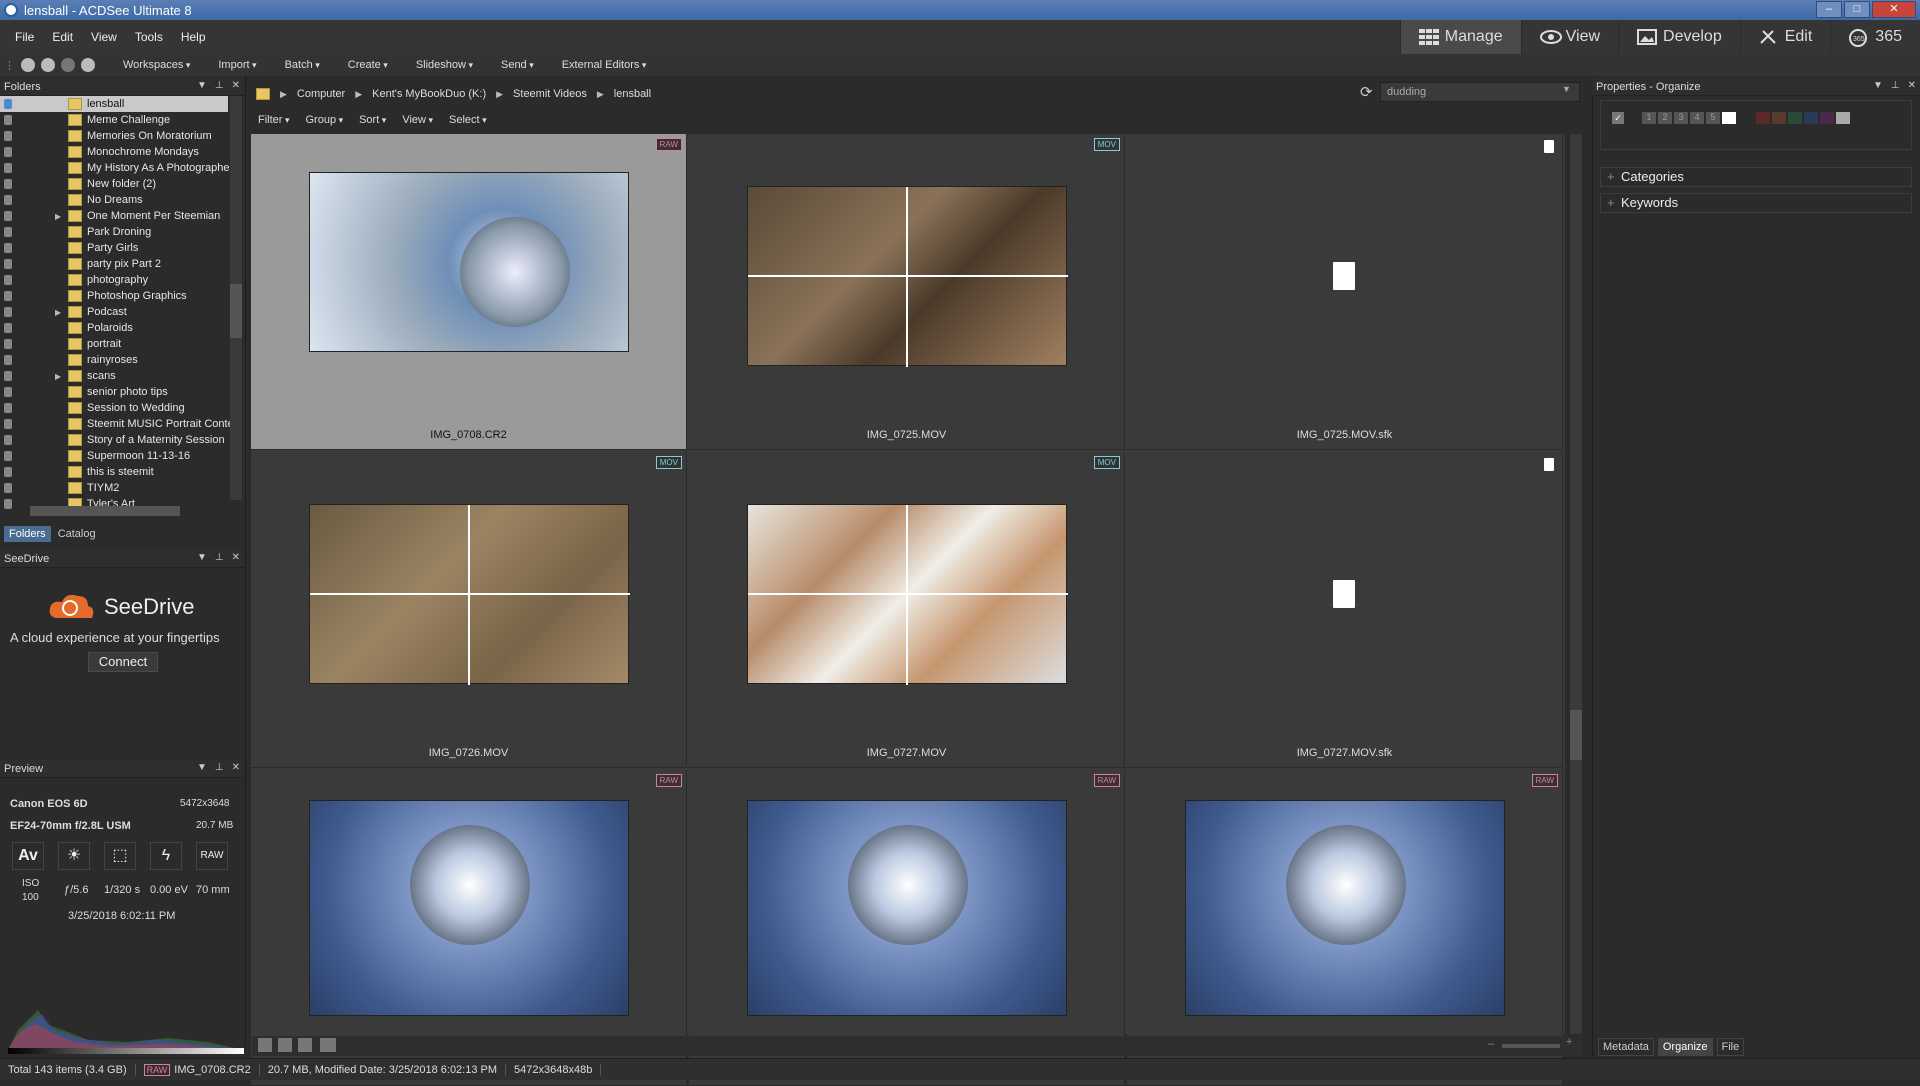 The height and width of the screenshot is (1086, 1920). Describe the element at coordinates (88, 65) in the screenshot. I see `up-icon` at that location.